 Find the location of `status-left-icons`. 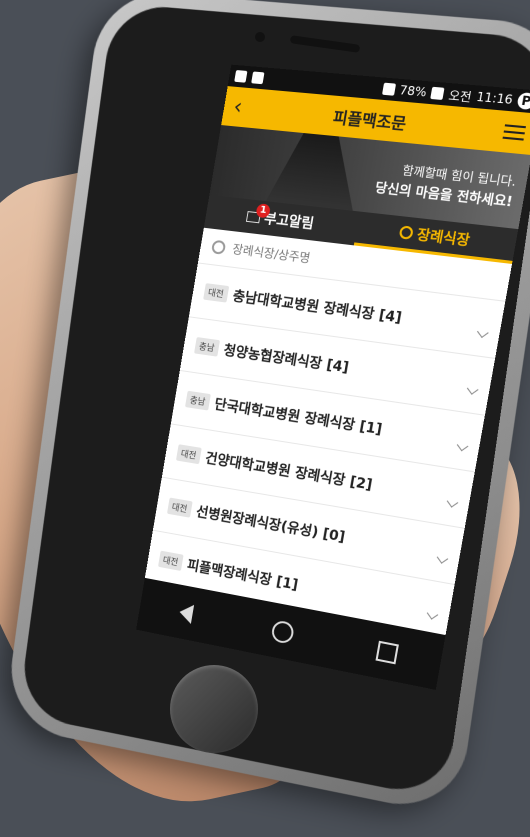

status-left-icons is located at coordinates (249, 77).